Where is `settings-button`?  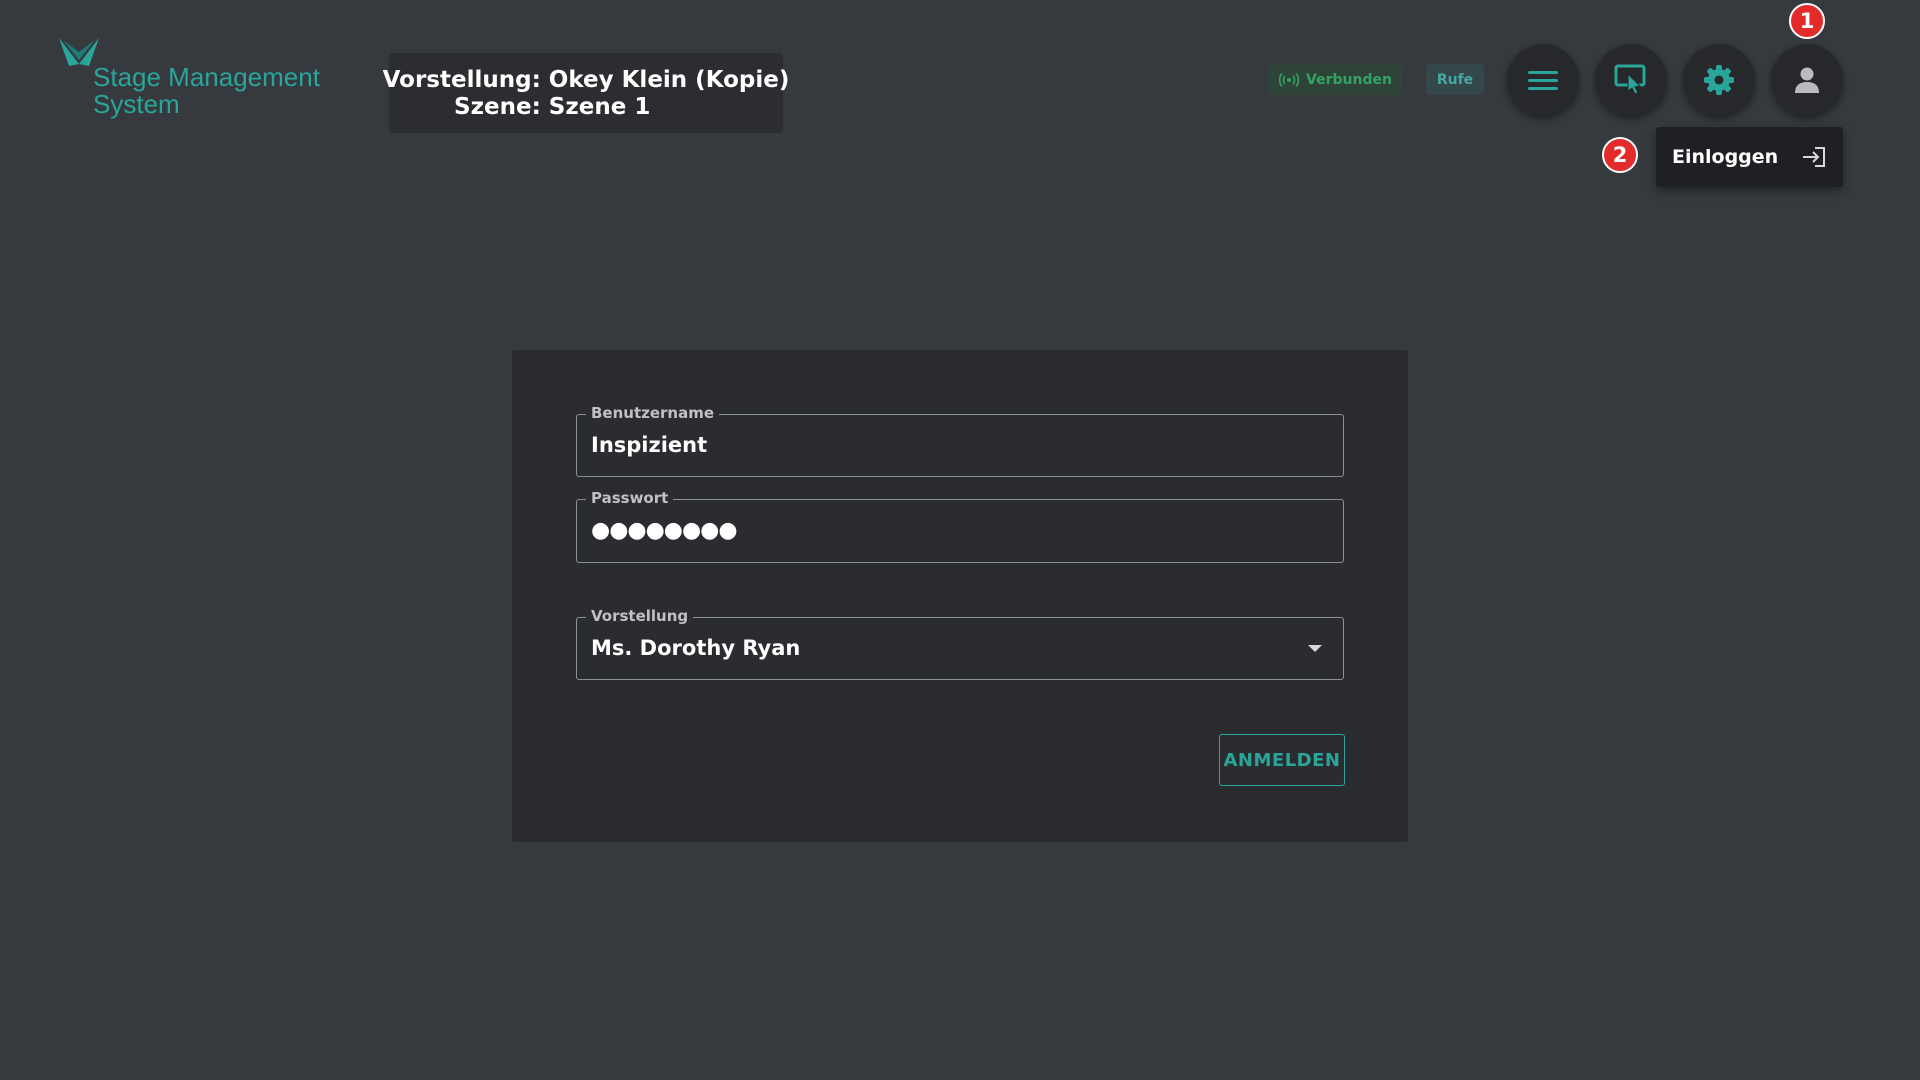
settings-button is located at coordinates (1719, 80).